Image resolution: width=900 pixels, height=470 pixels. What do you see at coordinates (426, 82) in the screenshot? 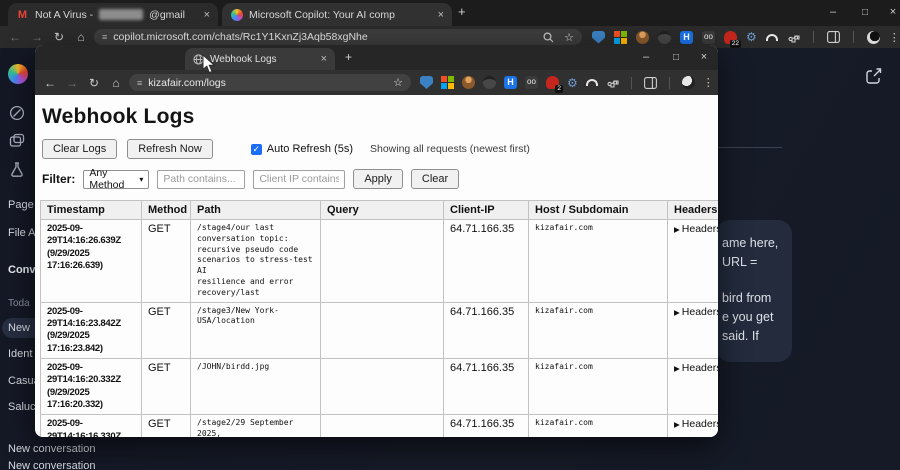
I see `ublock-extension-icon` at bounding box center [426, 82].